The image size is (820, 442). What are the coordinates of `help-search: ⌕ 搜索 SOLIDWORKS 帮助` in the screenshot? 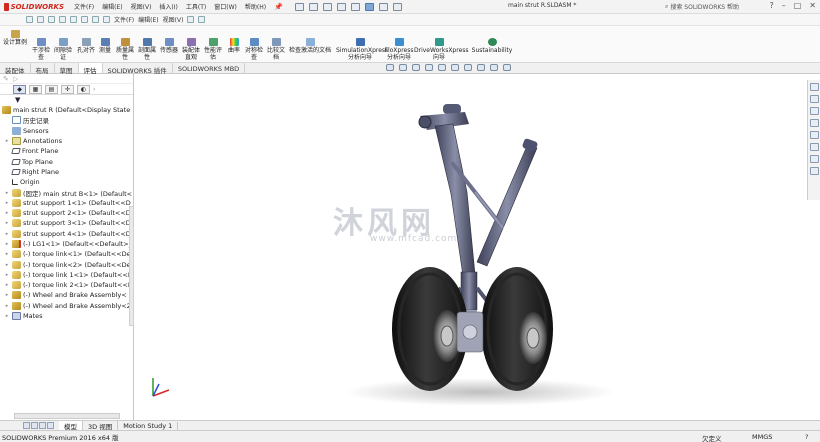 It's located at (702, 7).